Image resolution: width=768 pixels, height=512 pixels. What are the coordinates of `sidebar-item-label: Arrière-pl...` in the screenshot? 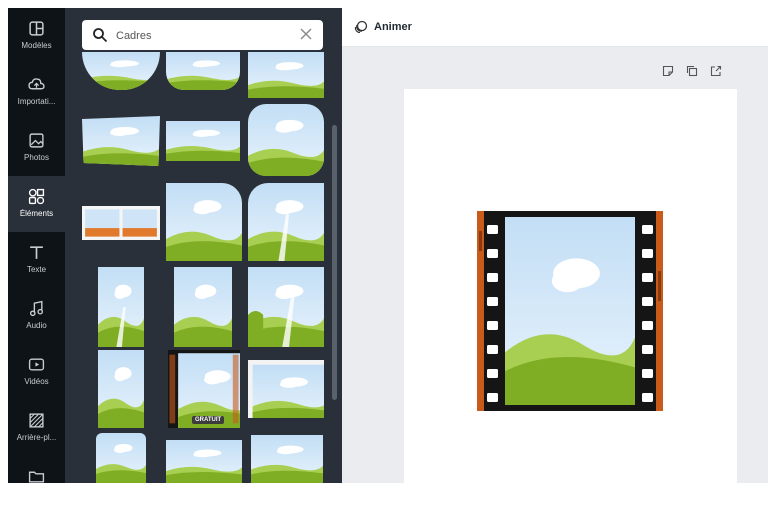 It's located at (36, 437).